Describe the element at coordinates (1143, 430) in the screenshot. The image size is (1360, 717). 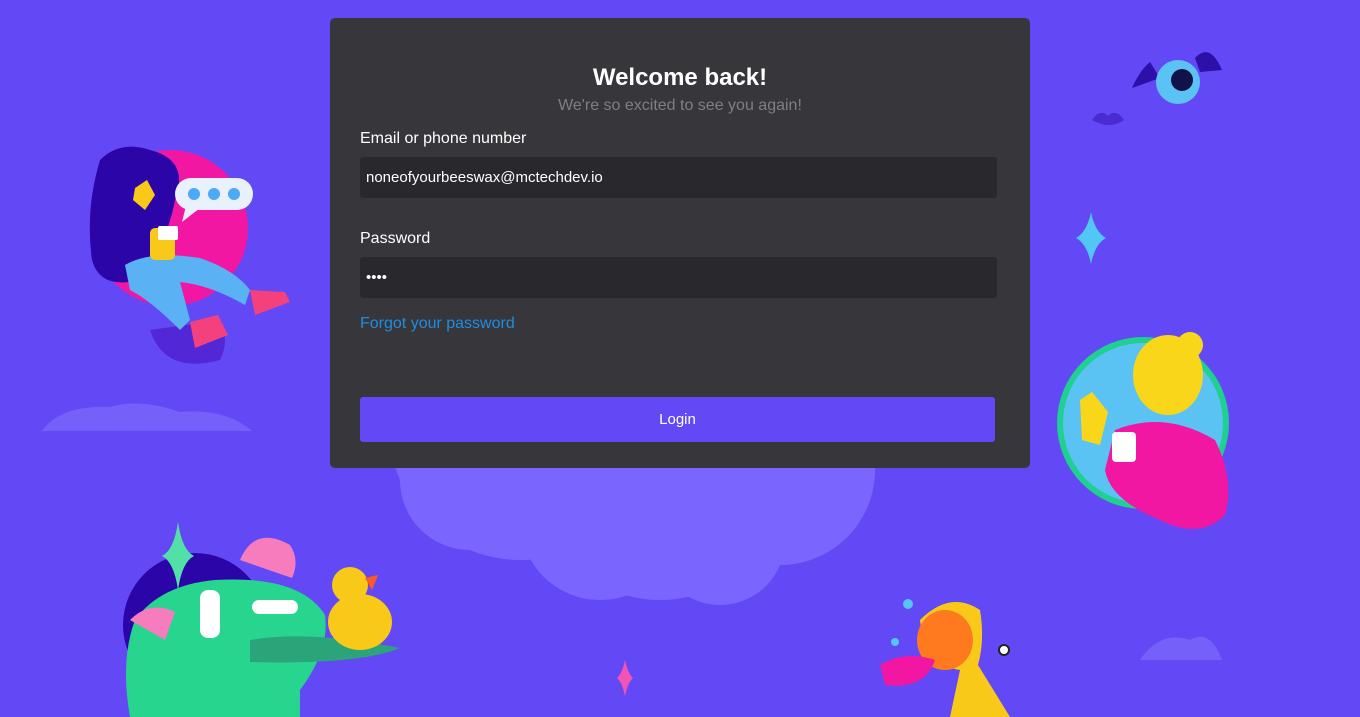
I see `waving-character-illustration` at that location.